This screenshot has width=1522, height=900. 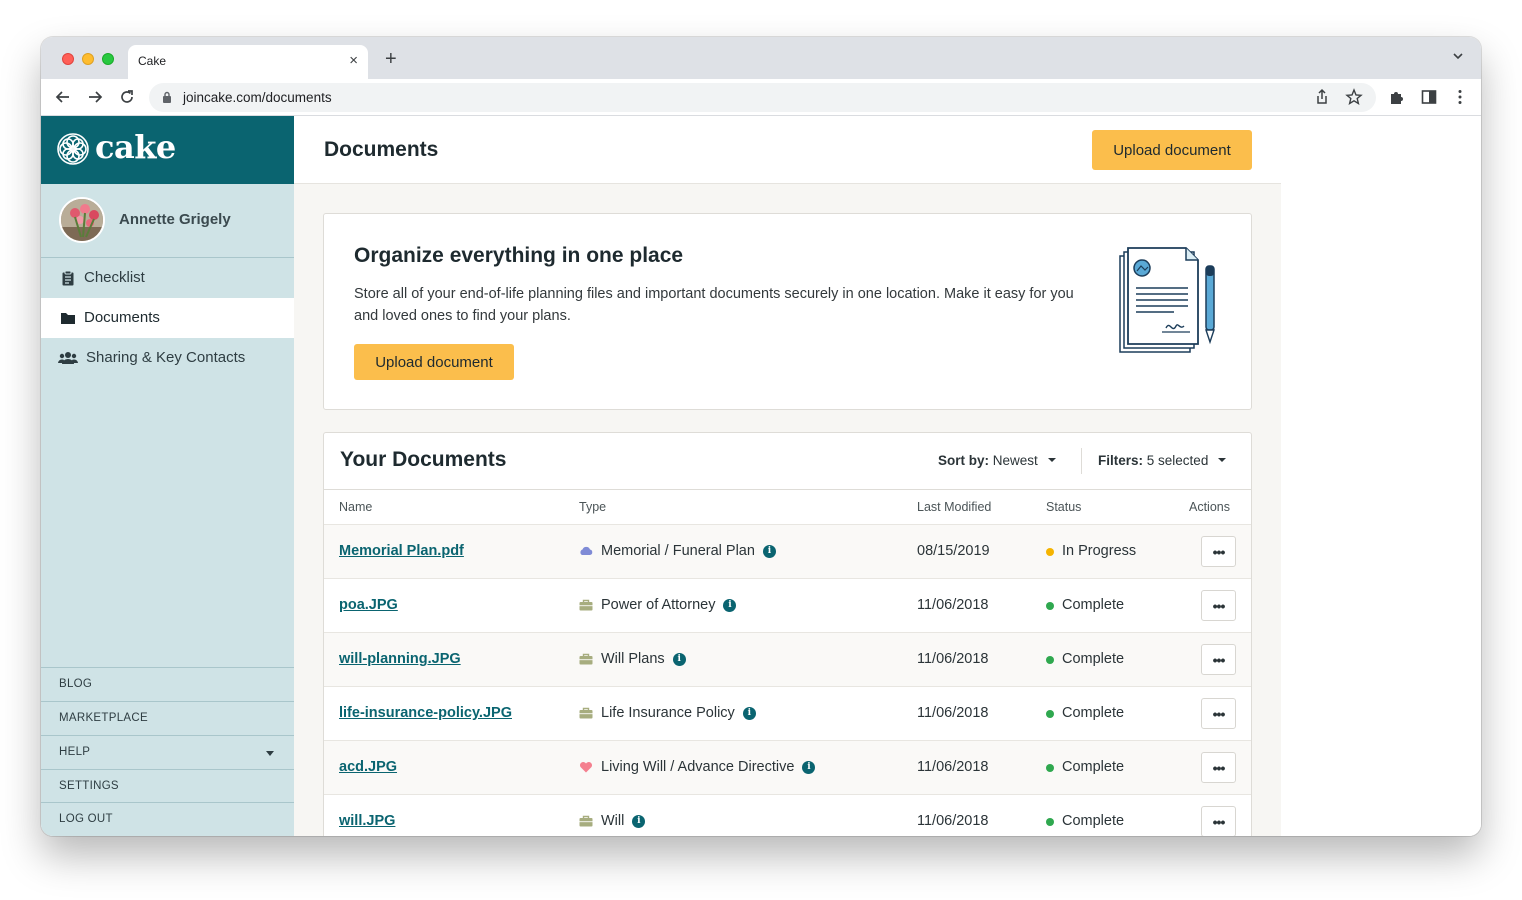 What do you see at coordinates (167, 318) in the screenshot?
I see `sidebar-item-documents: Documents` at bounding box center [167, 318].